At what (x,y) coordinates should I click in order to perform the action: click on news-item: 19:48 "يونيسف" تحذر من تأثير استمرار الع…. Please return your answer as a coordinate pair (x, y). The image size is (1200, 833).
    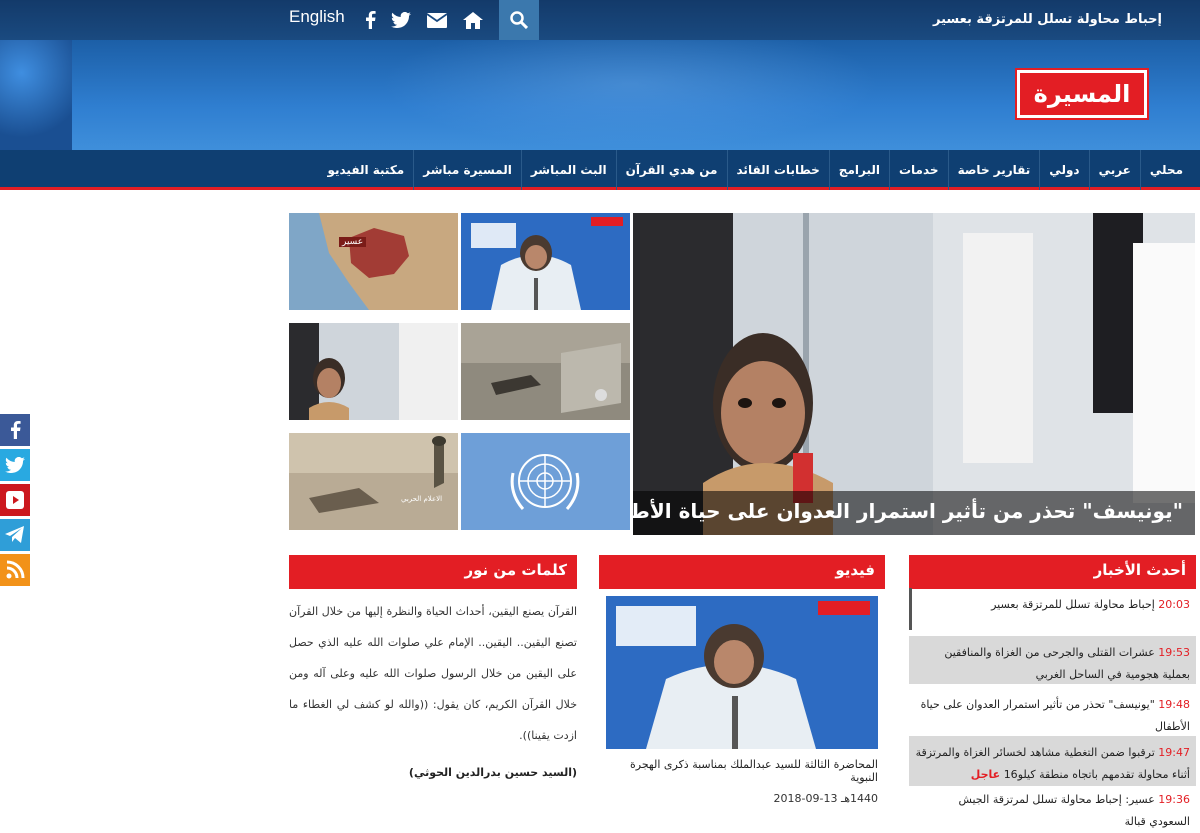
    Looking at the image, I should click on (1052, 710).